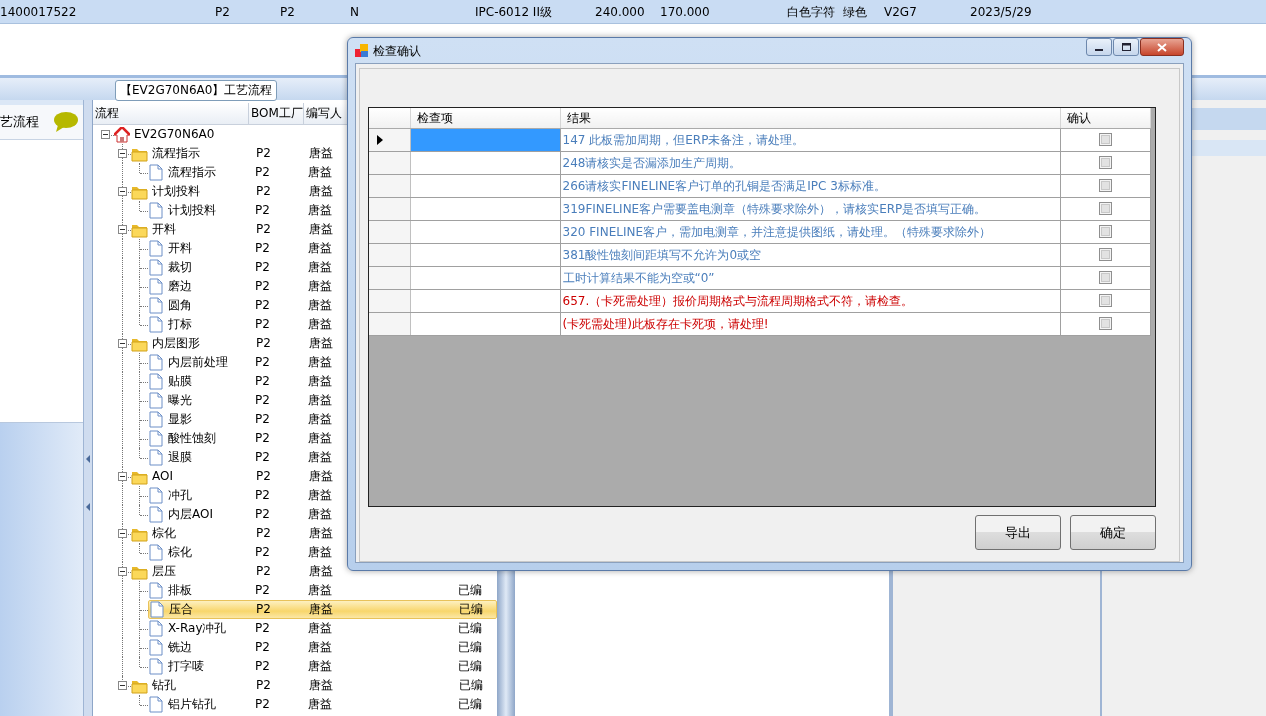 This screenshot has width=1266, height=716. I want to click on tree-row: 内层前处理 P2 唐益, so click(322, 362).